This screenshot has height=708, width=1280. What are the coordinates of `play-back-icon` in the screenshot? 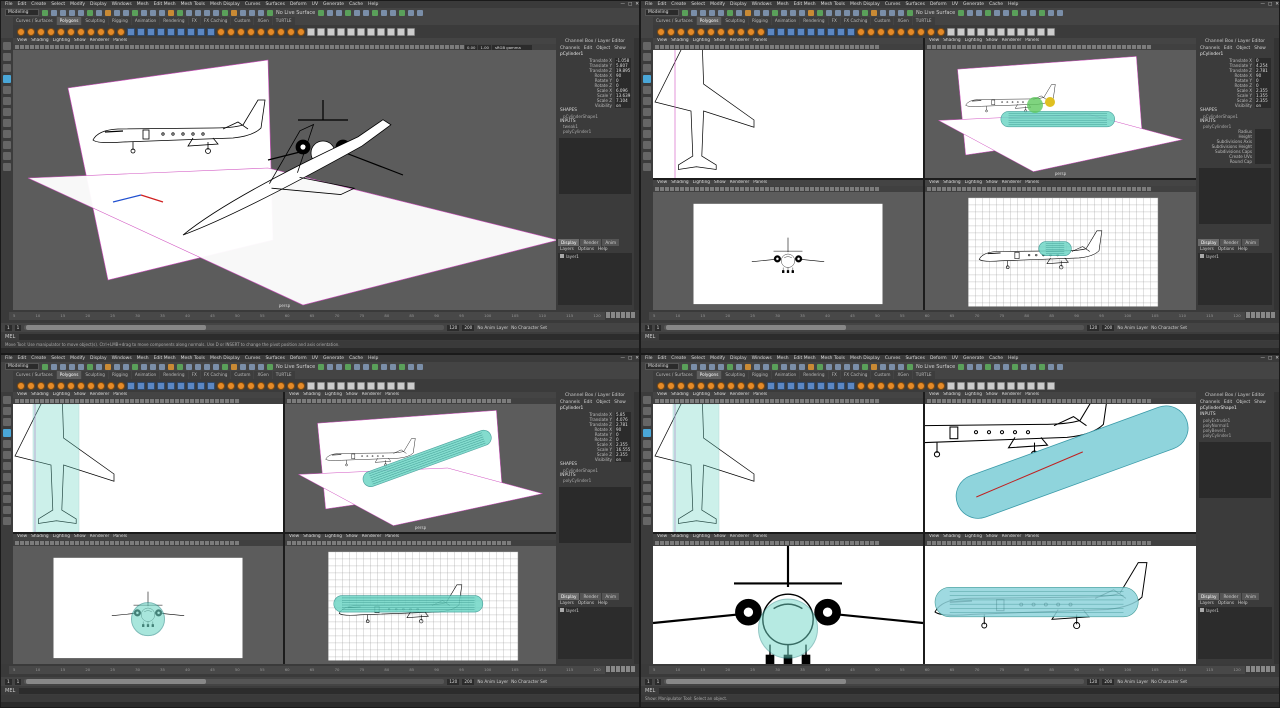 It's located at (618, 669).